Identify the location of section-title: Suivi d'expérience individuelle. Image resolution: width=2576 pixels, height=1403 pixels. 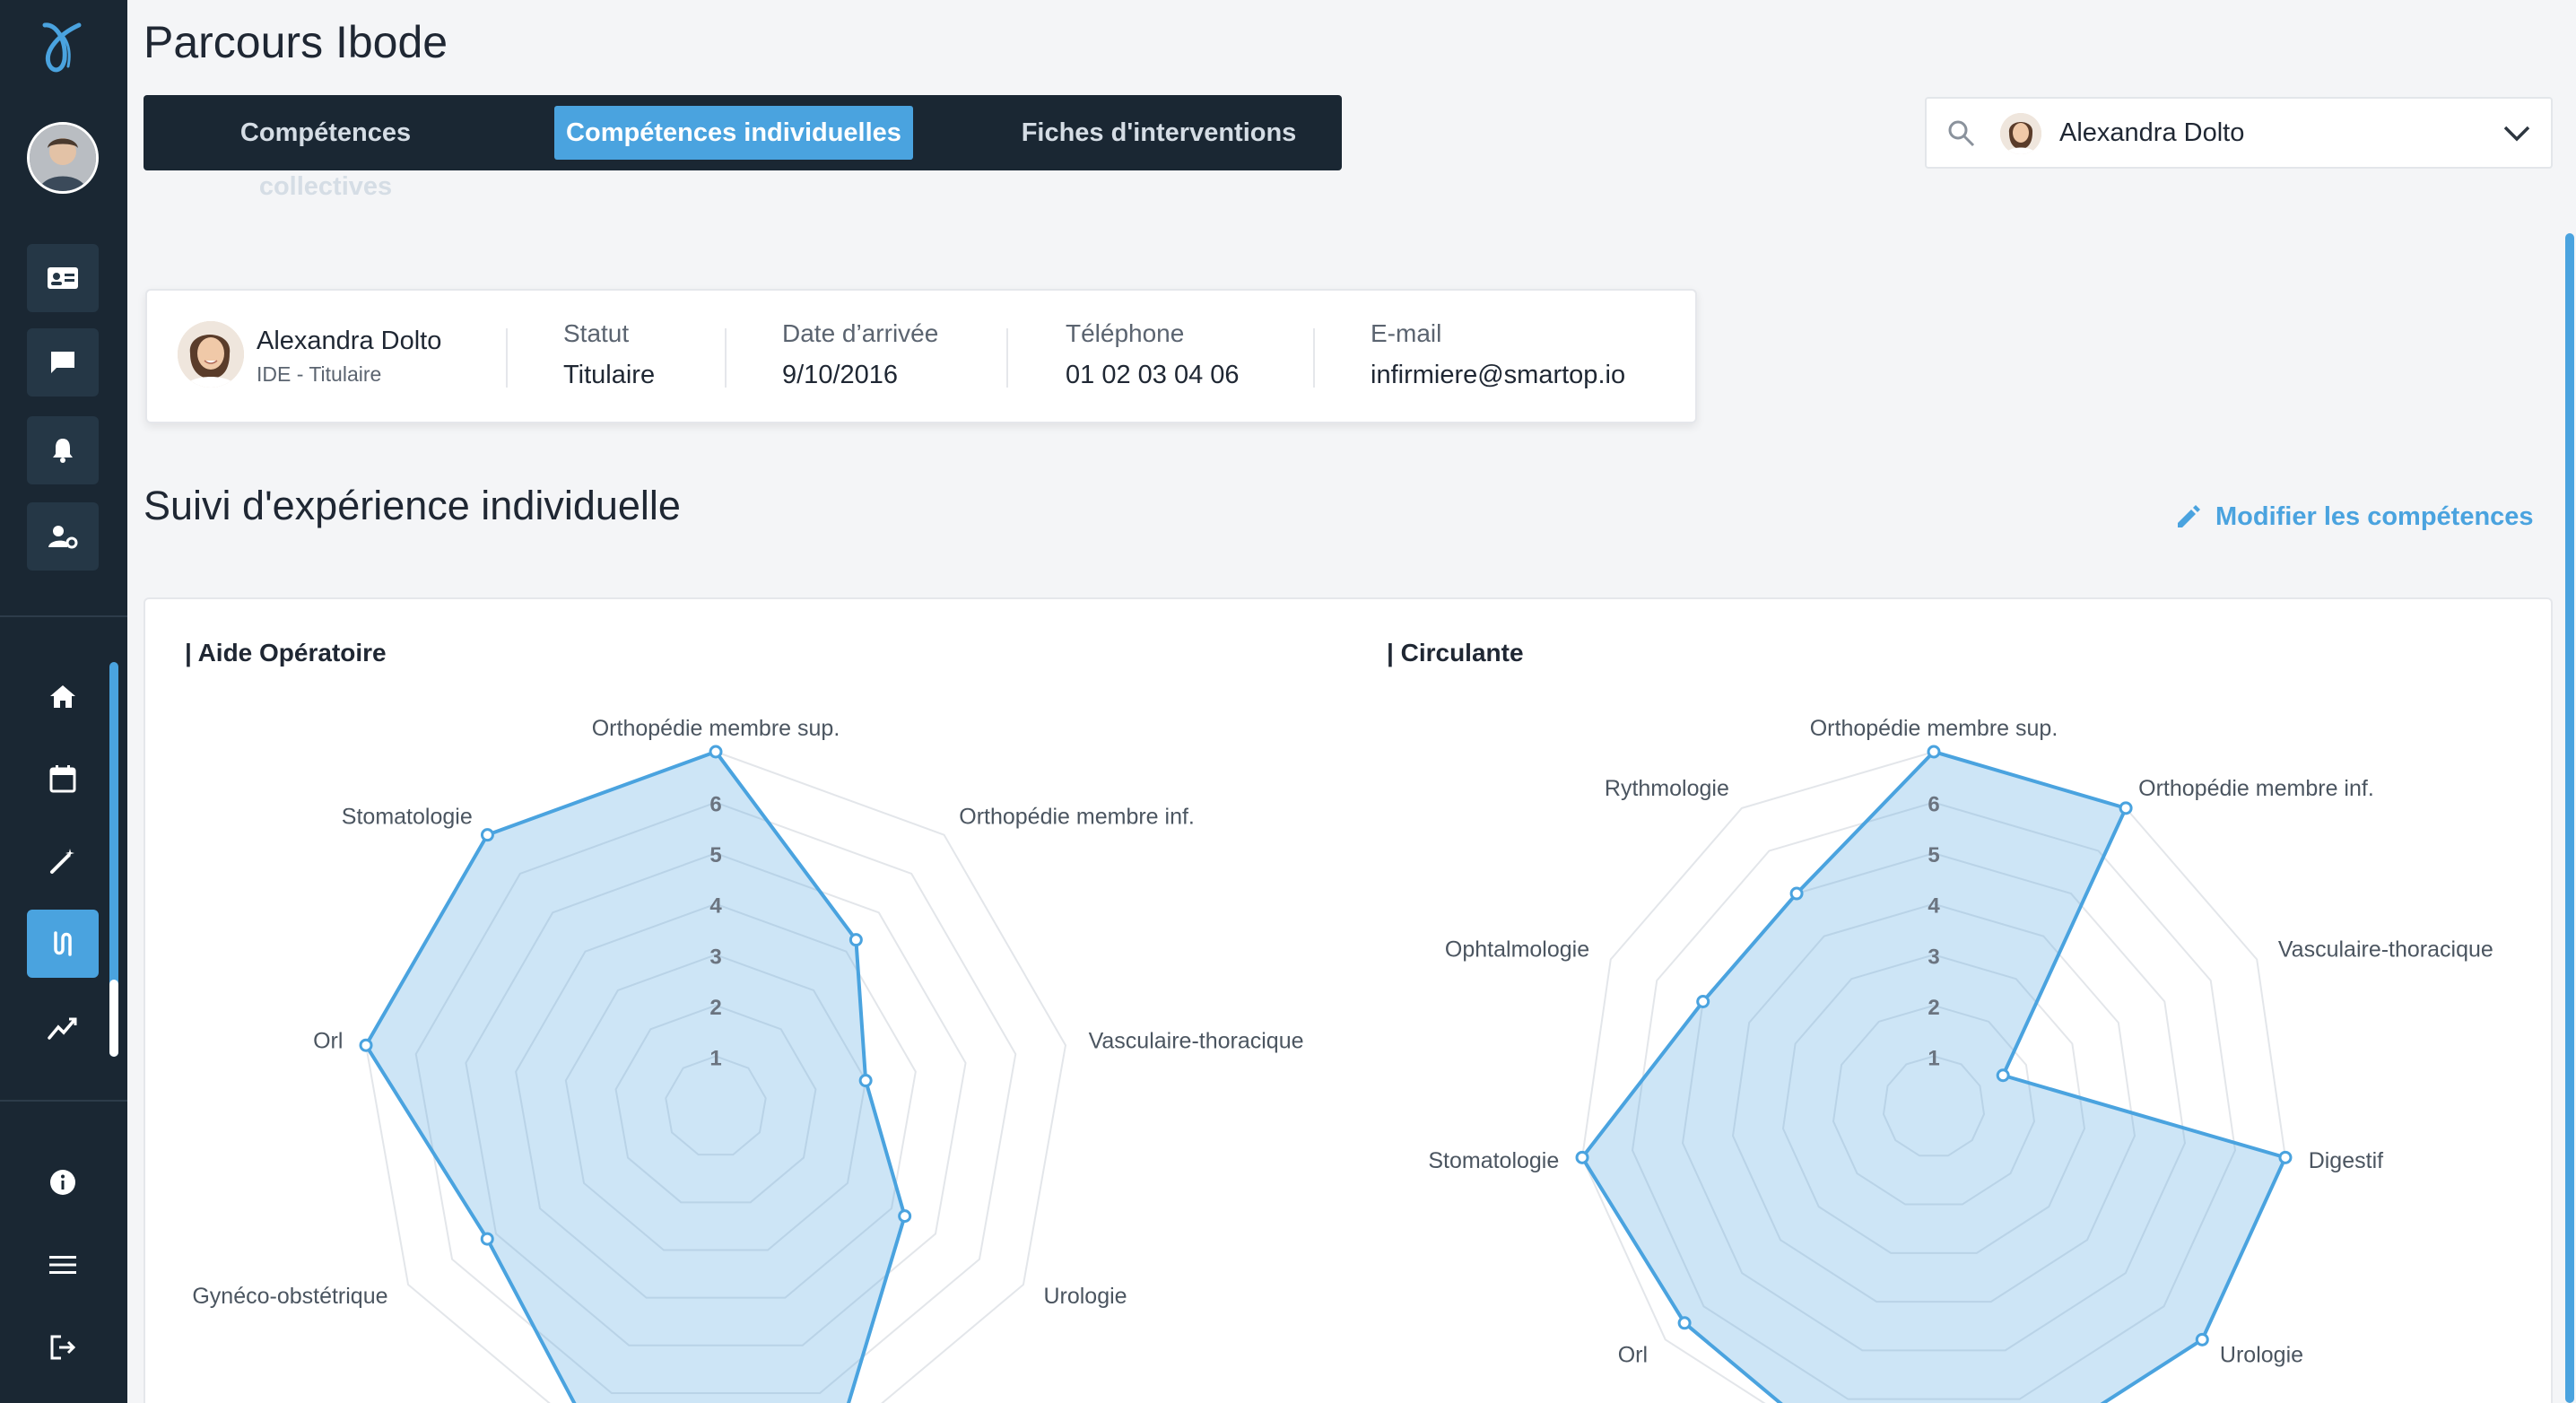
(412, 505).